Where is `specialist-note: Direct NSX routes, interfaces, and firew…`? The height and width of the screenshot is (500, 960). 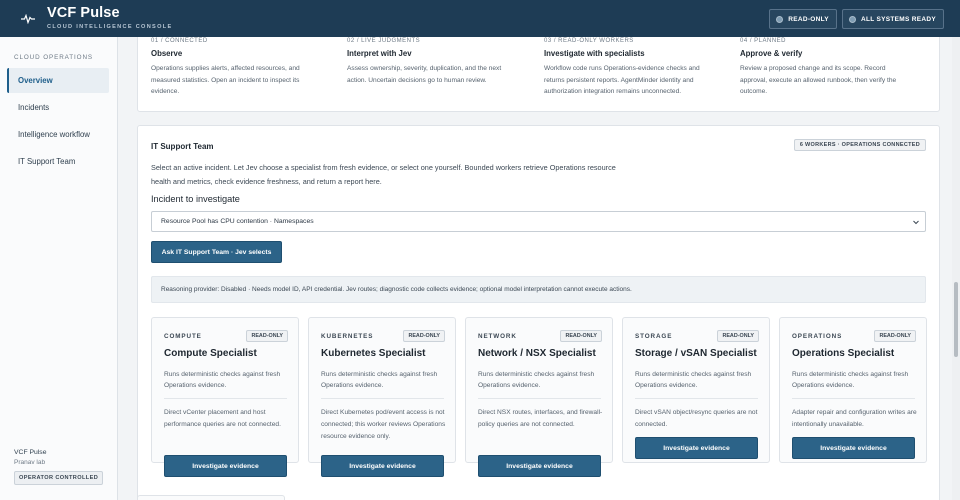
specialist-note: Direct NSX routes, interfaces, and firew… is located at coordinates (540, 418).